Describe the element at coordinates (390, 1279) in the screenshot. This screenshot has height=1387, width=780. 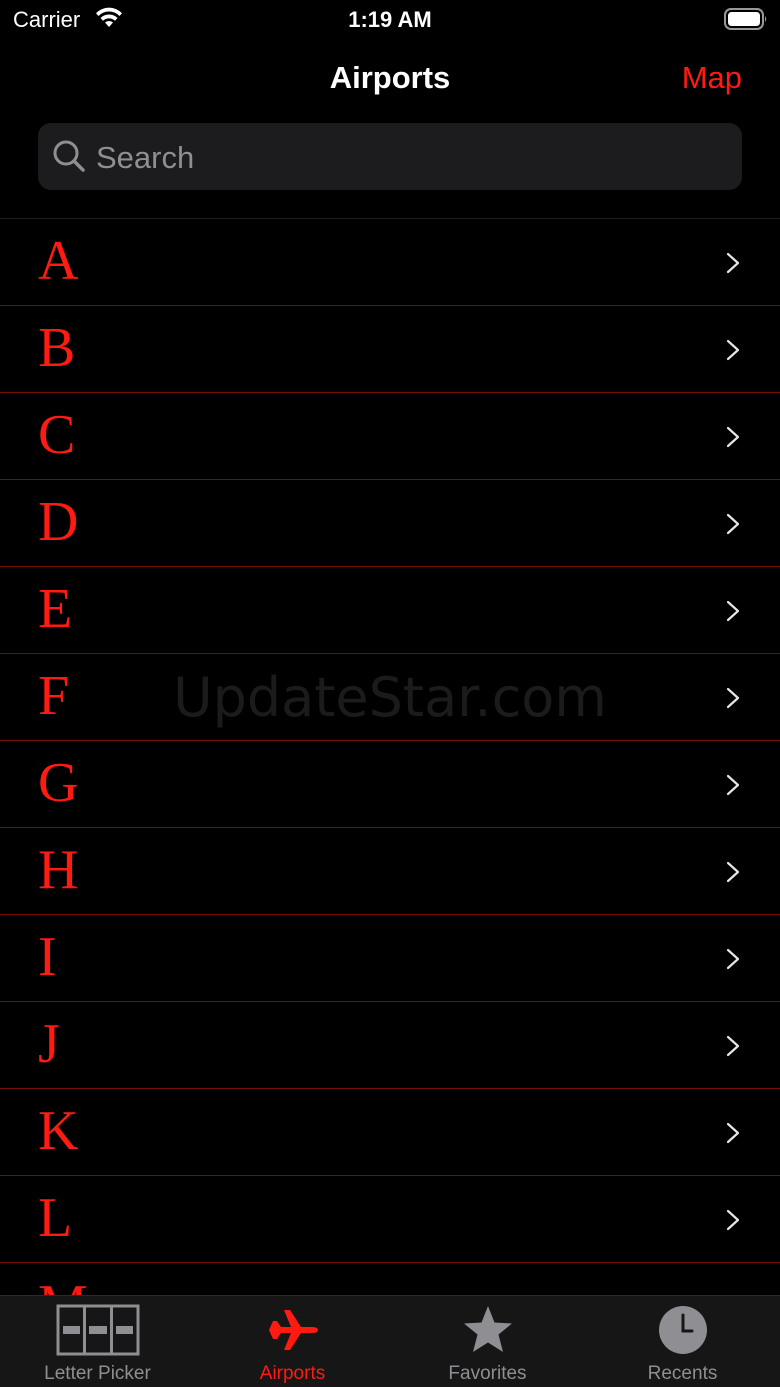
I see `list-item-m: M` at that location.